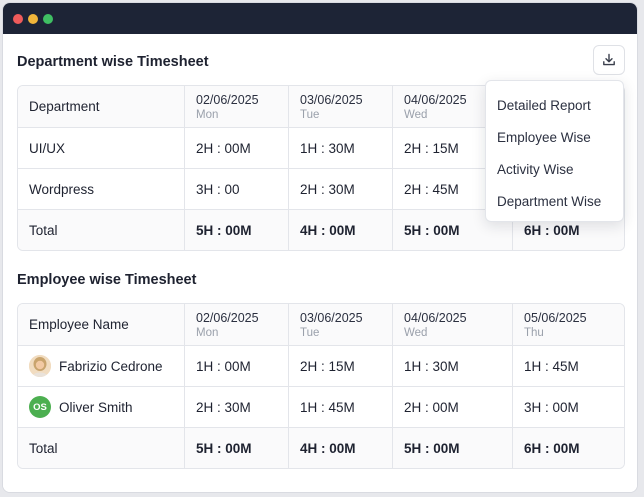 This screenshot has height=497, width=644. What do you see at coordinates (554, 105) in the screenshot?
I see `menu-item-detailed-report: Detailed Report` at bounding box center [554, 105].